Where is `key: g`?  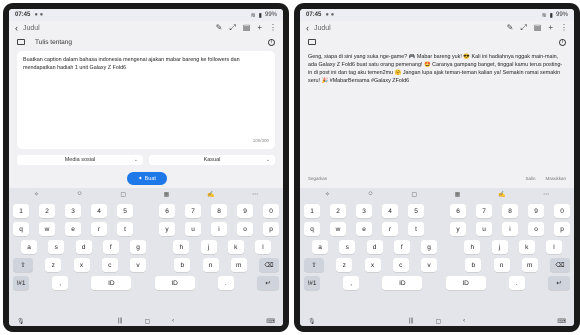
key: g is located at coordinates (138, 247).